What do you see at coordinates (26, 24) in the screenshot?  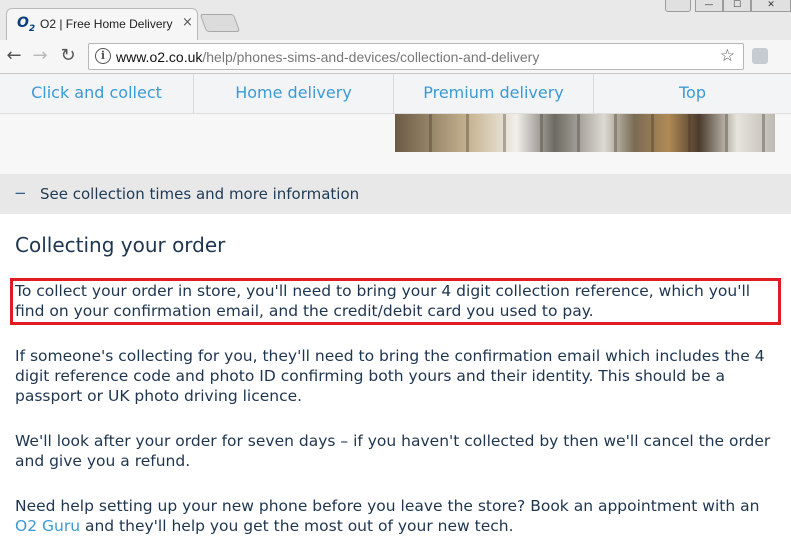 I see `o2-favicon-icon: O2` at bounding box center [26, 24].